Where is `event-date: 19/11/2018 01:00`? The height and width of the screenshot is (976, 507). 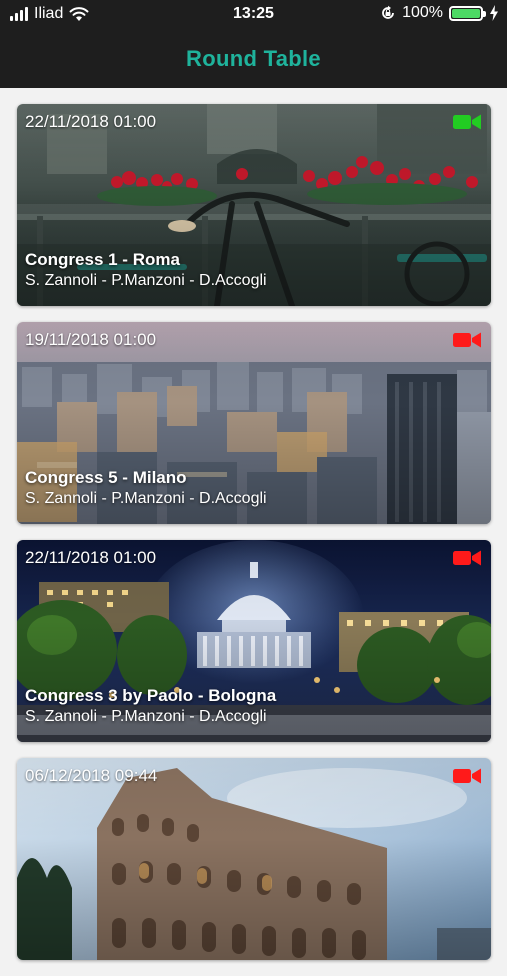
event-date: 19/11/2018 01:00 is located at coordinates (91, 339).